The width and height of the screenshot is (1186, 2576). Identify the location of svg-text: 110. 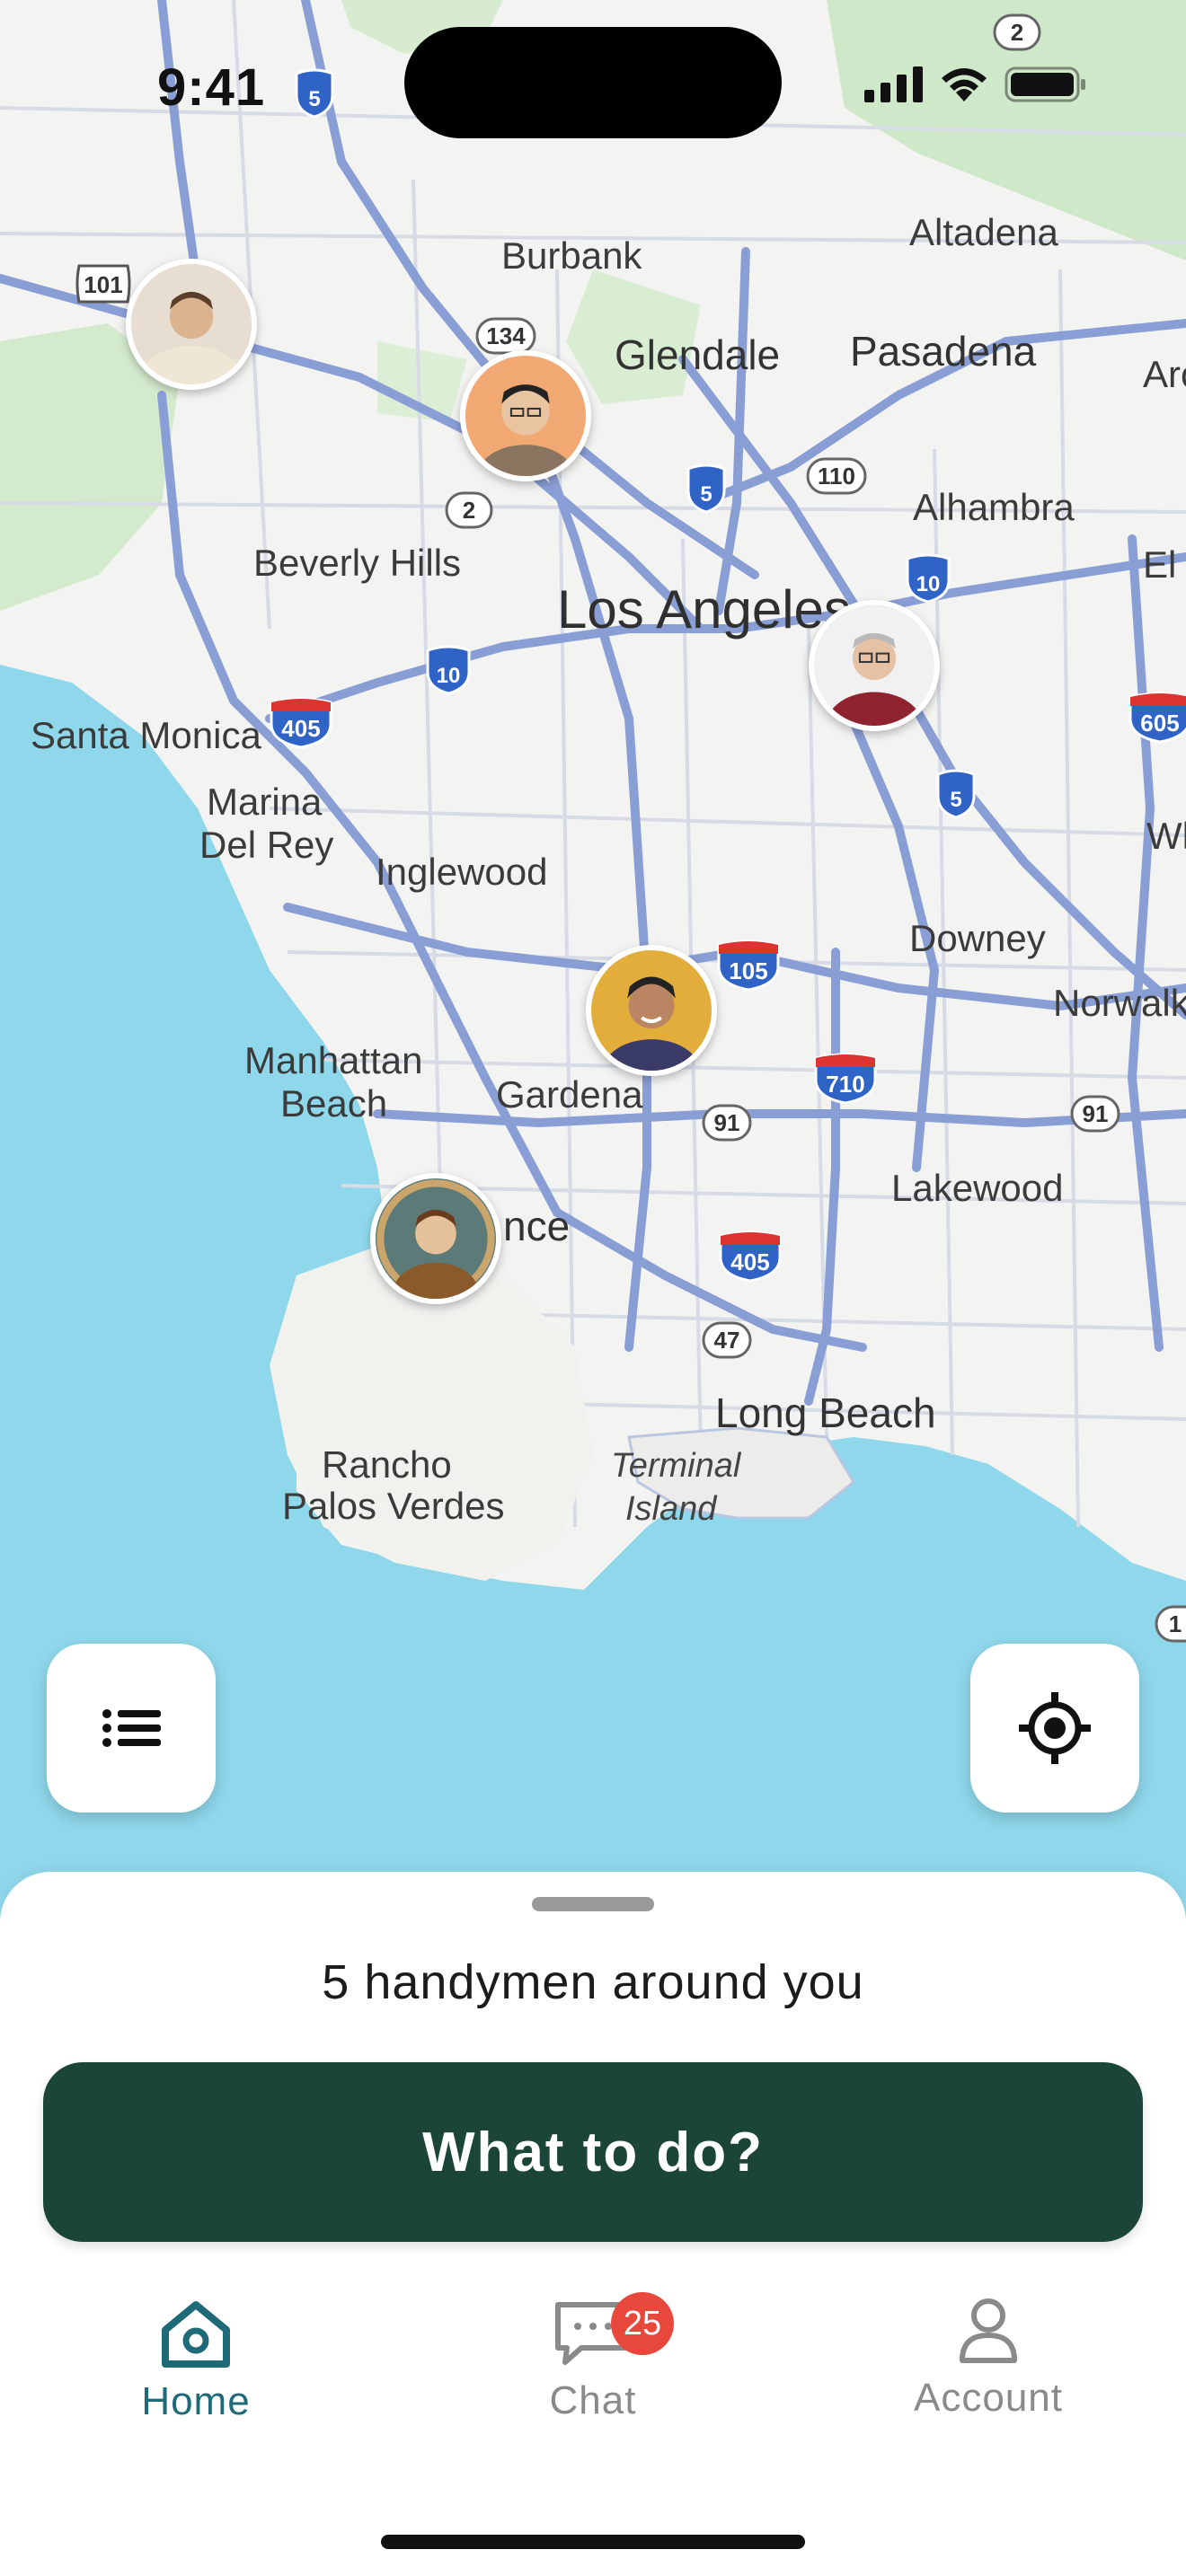
(836, 476).